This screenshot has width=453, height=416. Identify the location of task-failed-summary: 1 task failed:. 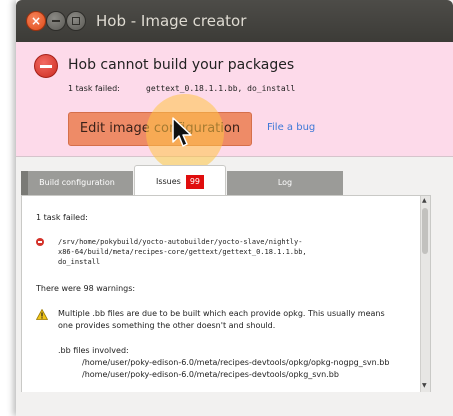
(62, 217).